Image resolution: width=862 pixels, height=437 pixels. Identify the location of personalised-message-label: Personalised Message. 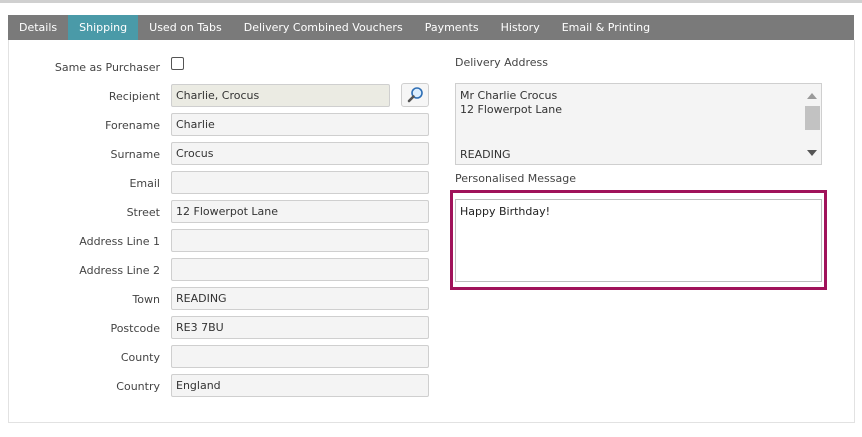
(516, 178).